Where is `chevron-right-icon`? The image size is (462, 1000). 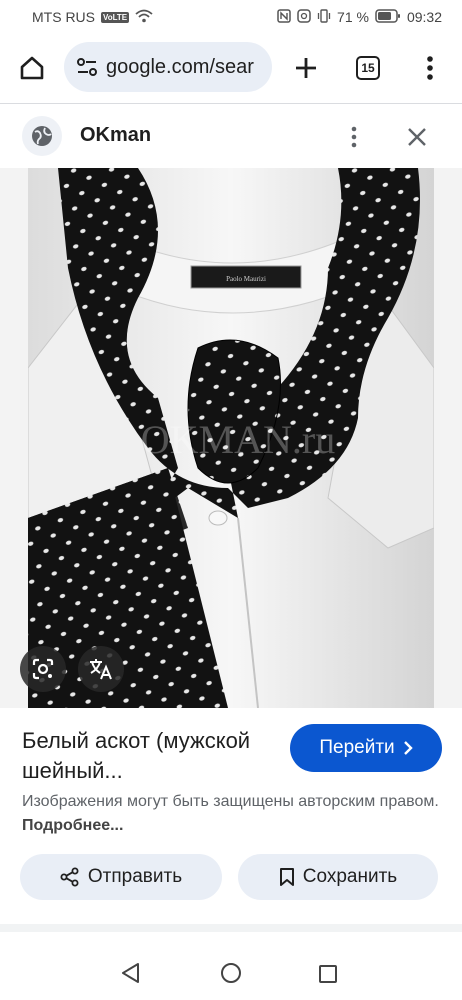 chevron-right-icon is located at coordinates (408, 748).